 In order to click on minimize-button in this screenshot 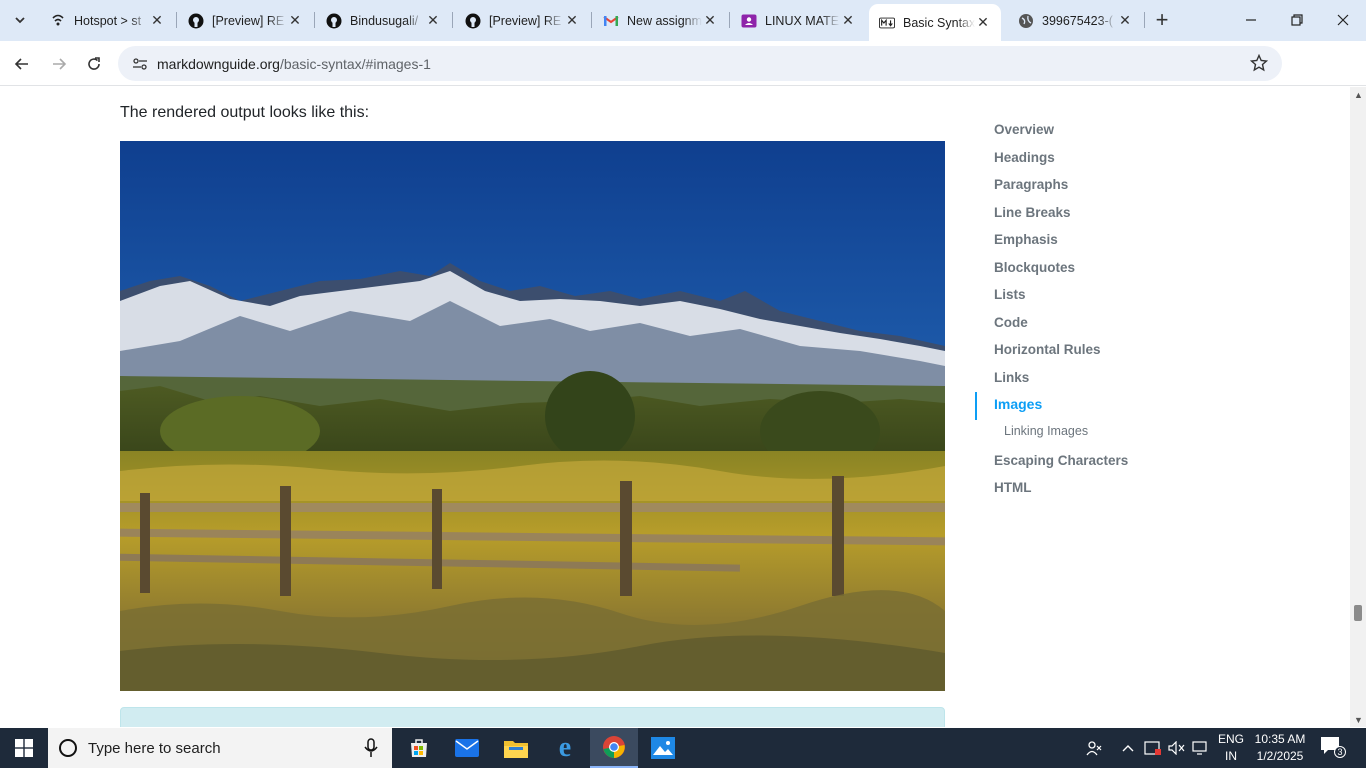, I will do `click(1251, 20)`.